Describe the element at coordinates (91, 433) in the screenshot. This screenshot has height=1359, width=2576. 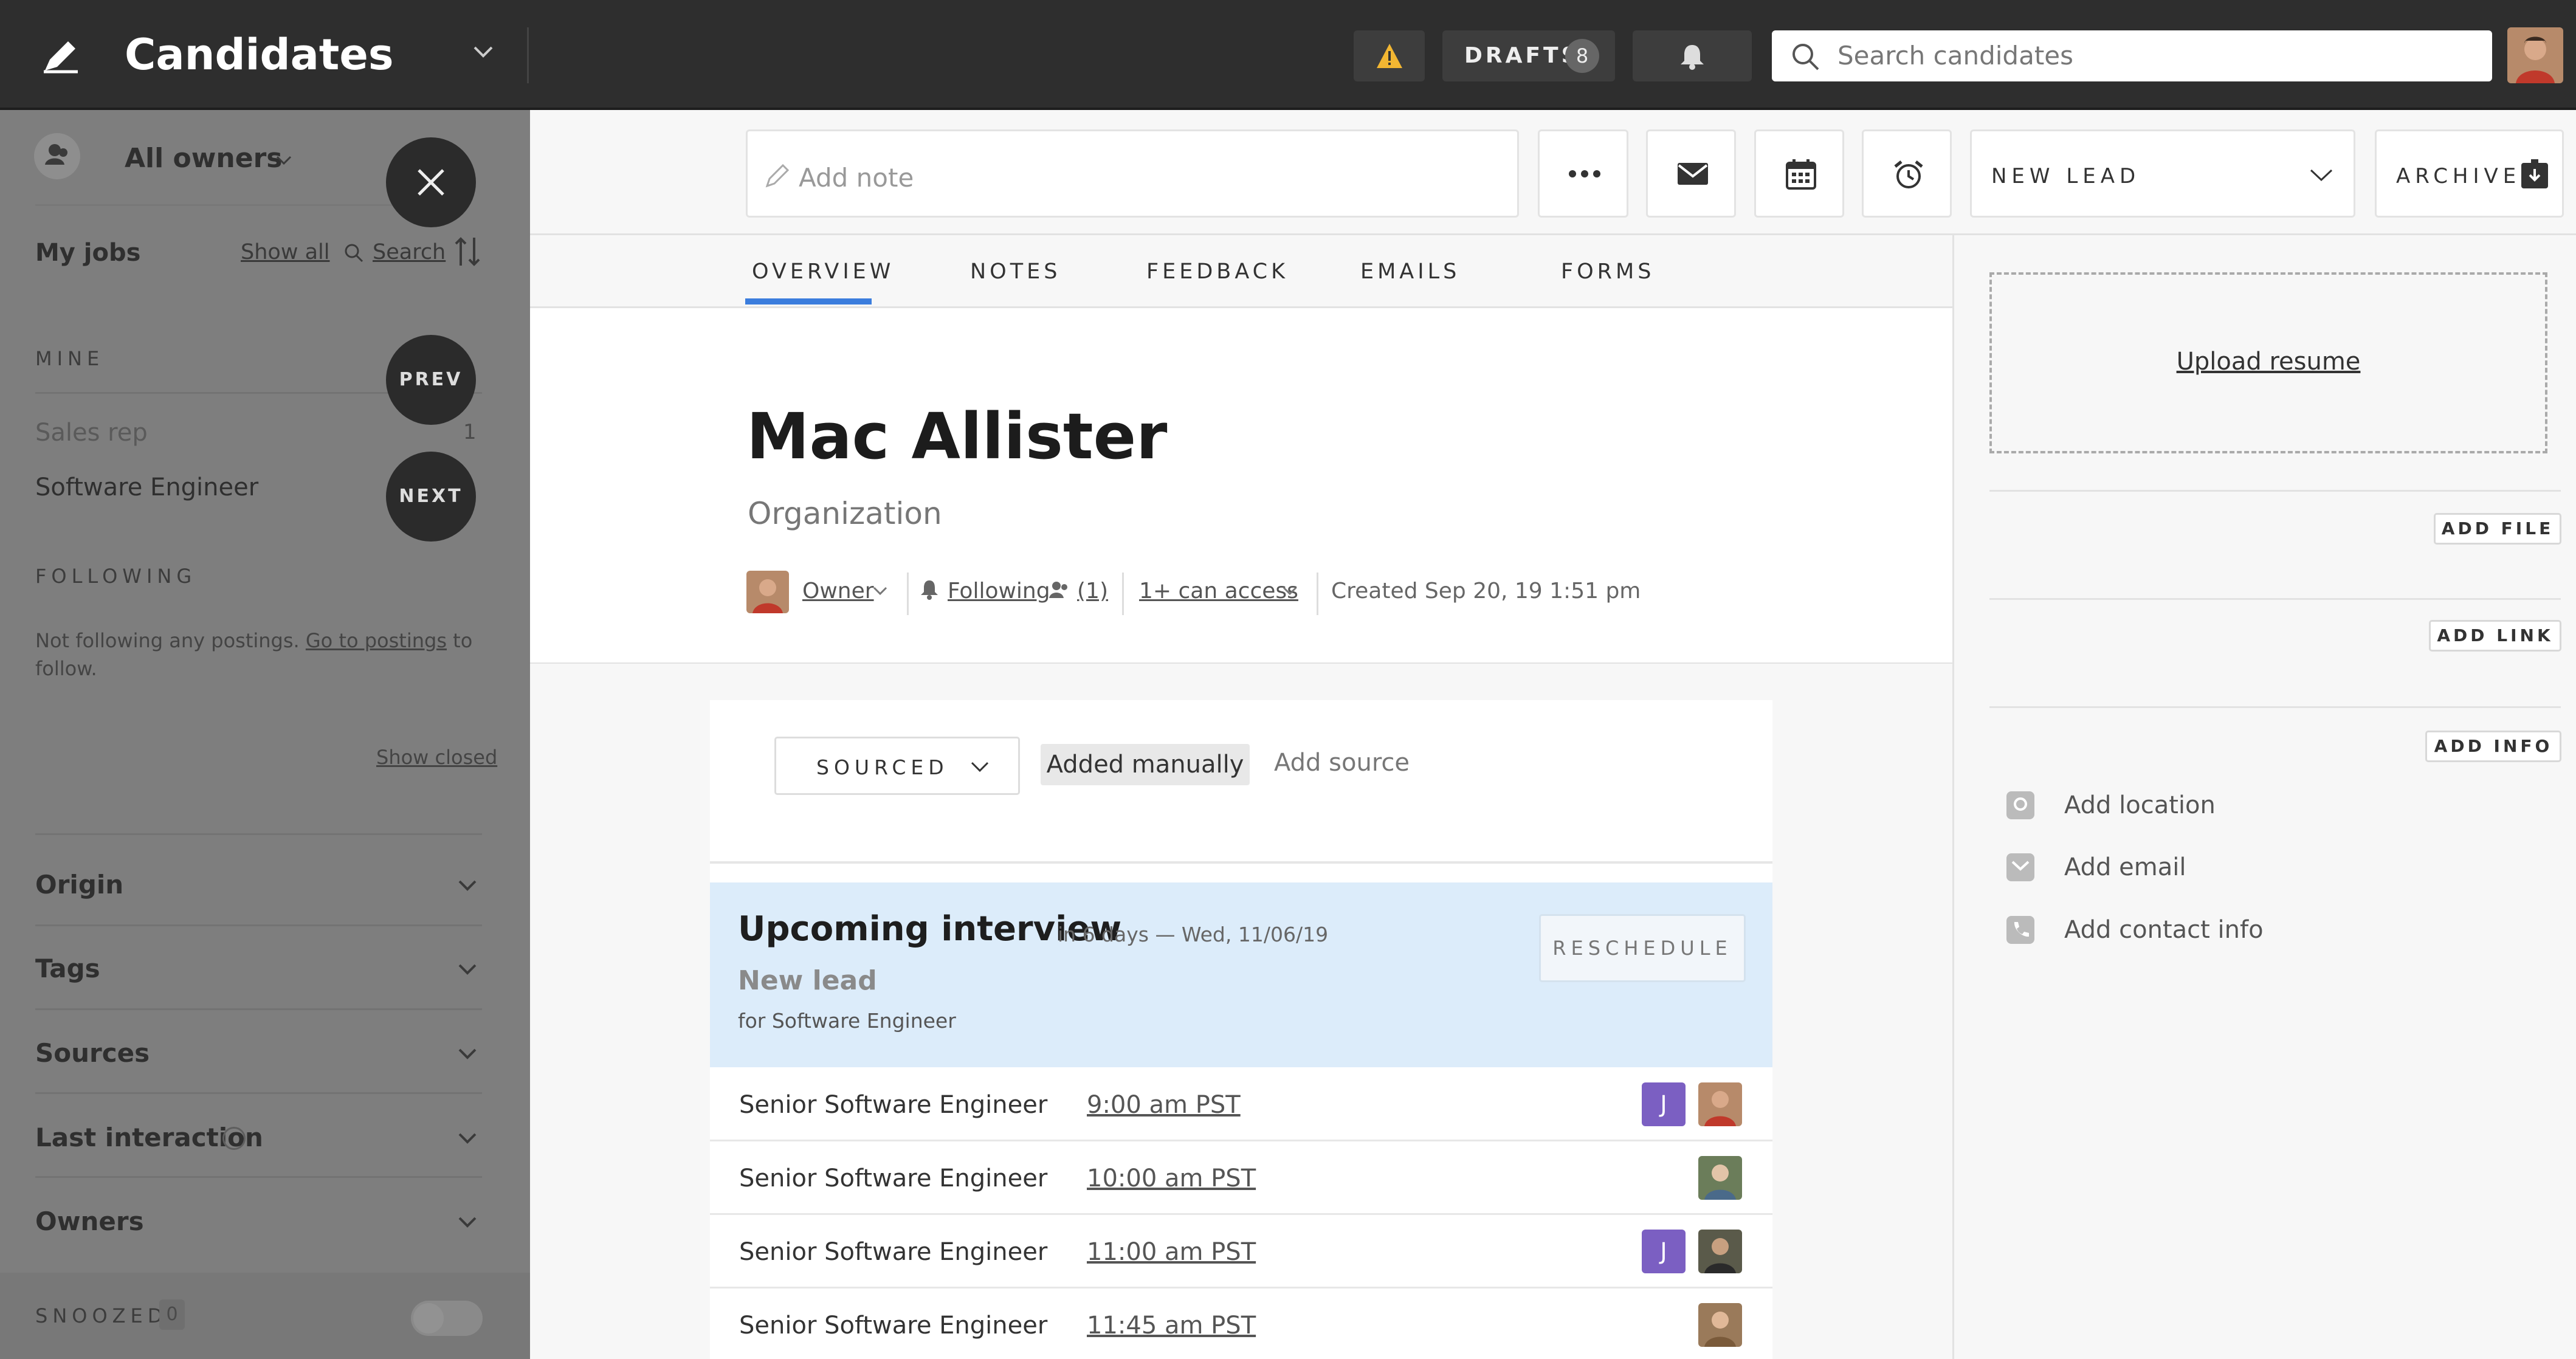
I see `job-item-sales-rep: Sales rep` at that location.